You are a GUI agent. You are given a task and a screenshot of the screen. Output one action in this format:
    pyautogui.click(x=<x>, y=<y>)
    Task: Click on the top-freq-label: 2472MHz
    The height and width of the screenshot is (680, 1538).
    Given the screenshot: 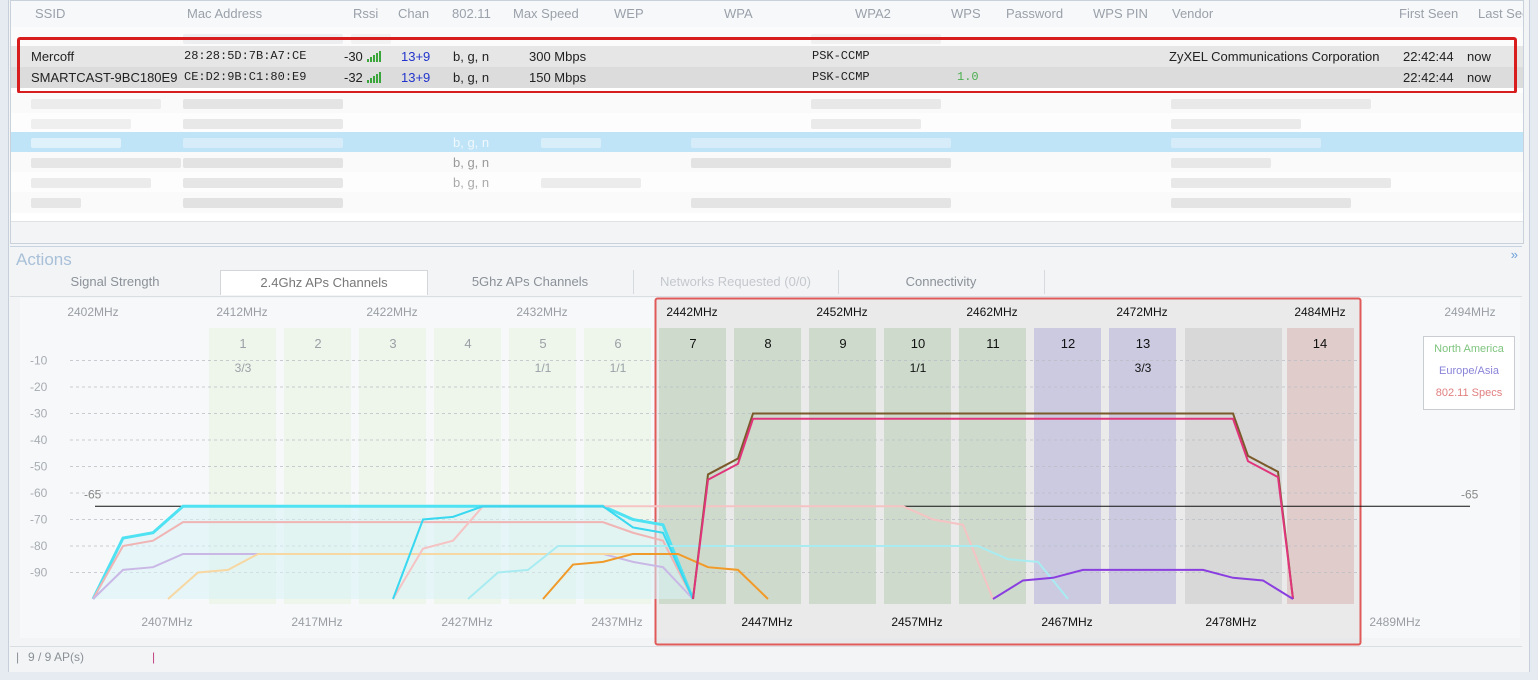 What is the action you would take?
    pyautogui.click(x=1141, y=312)
    